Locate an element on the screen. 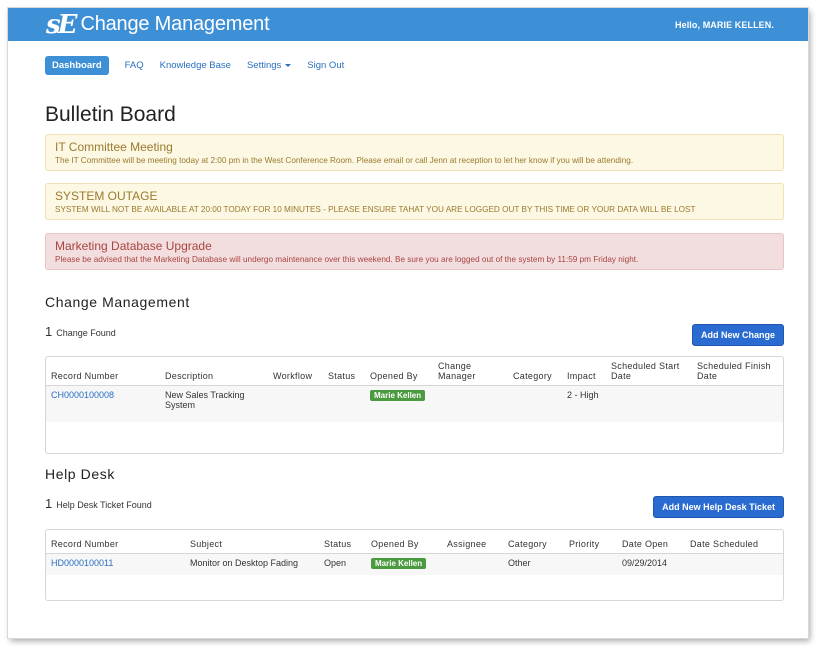 The image size is (816, 646). user-greeting: Hello, MARIE KELLEN. is located at coordinates (724, 24).